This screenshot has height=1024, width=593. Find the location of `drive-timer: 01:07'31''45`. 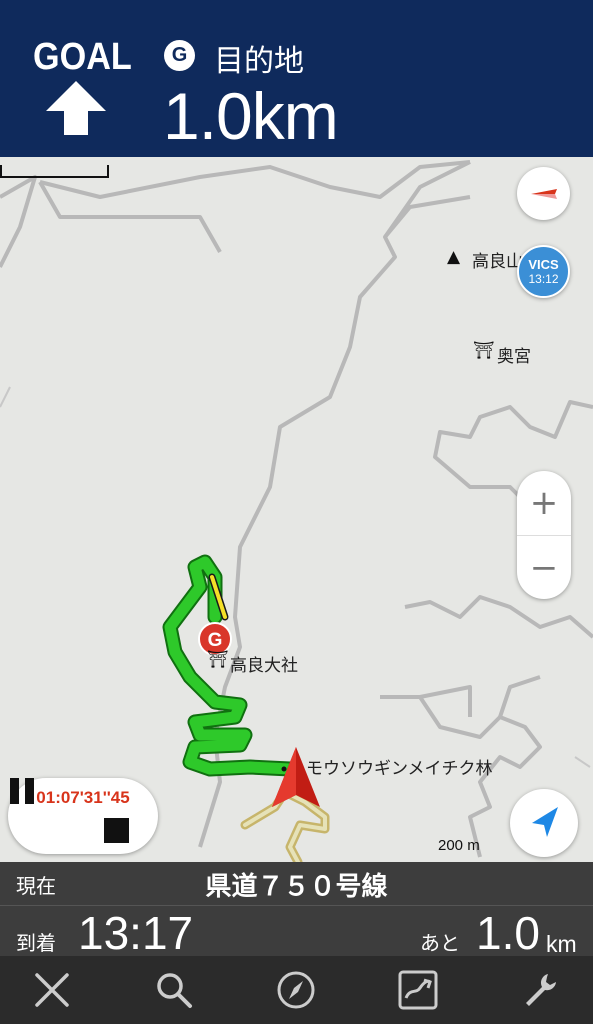

drive-timer: 01:07'31''45 is located at coordinates (83, 816).